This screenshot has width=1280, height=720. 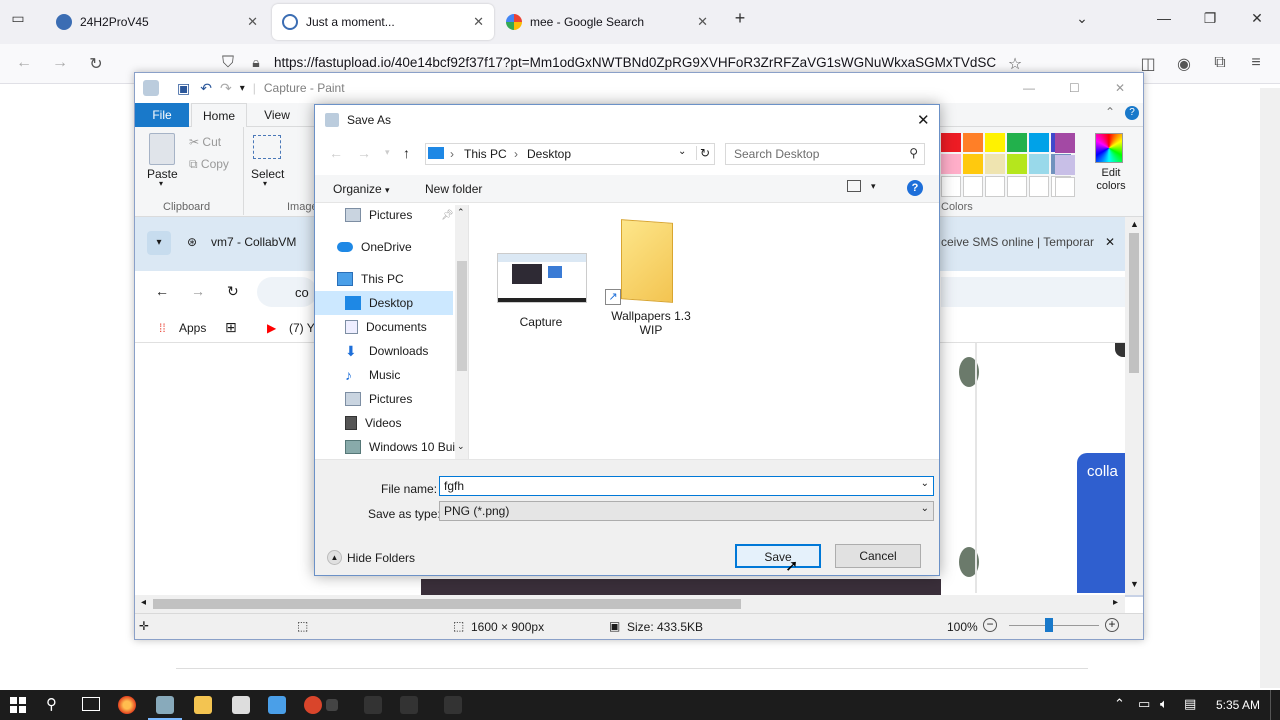 What do you see at coordinates (703, 153) in the screenshot?
I see `refresh-icon: ↻` at bounding box center [703, 153].